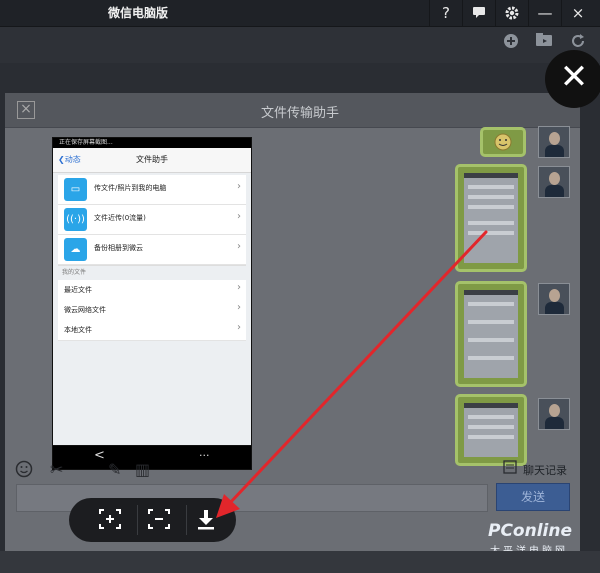 The height and width of the screenshot is (573, 600). Describe the element at coordinates (300, 562) in the screenshot. I see `bottom-strip` at that location.